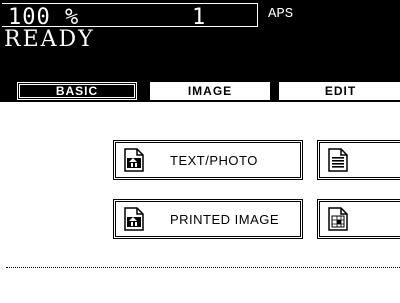 The image size is (400, 303). I want to click on machine-status: READY, so click(49, 39).